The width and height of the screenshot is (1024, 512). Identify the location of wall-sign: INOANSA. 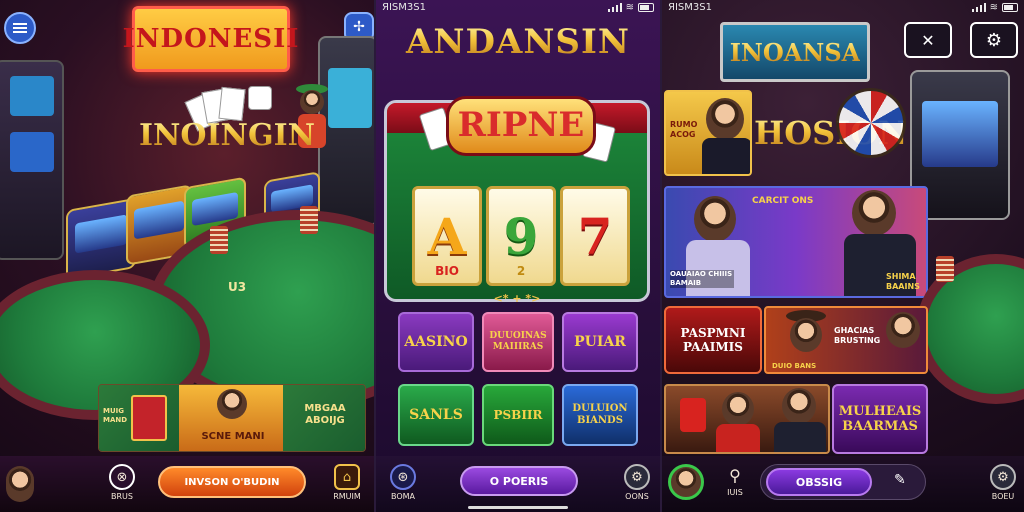
(795, 52).